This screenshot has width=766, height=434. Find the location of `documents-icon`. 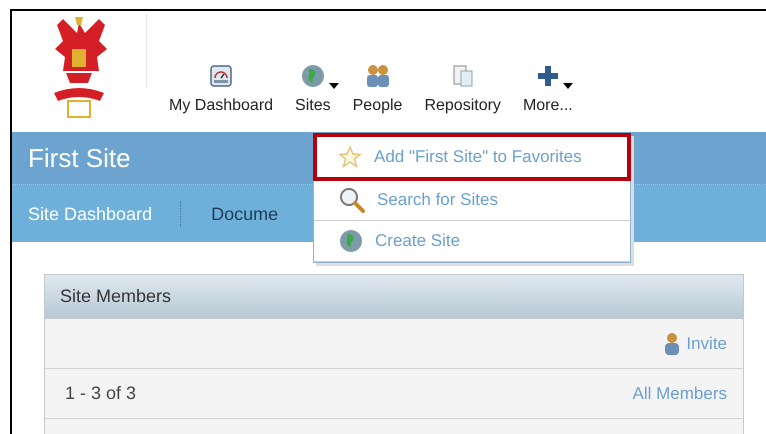

documents-icon is located at coordinates (462, 76).